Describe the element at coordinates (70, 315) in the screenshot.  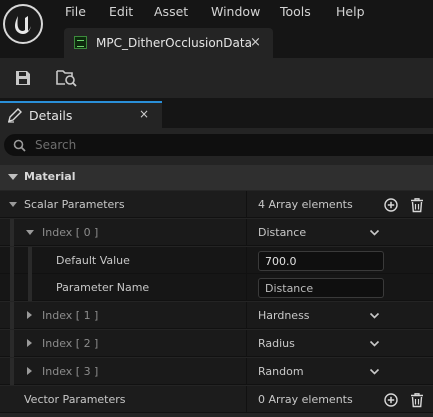
I see `array-index-label: Index [ 1 ]` at that location.